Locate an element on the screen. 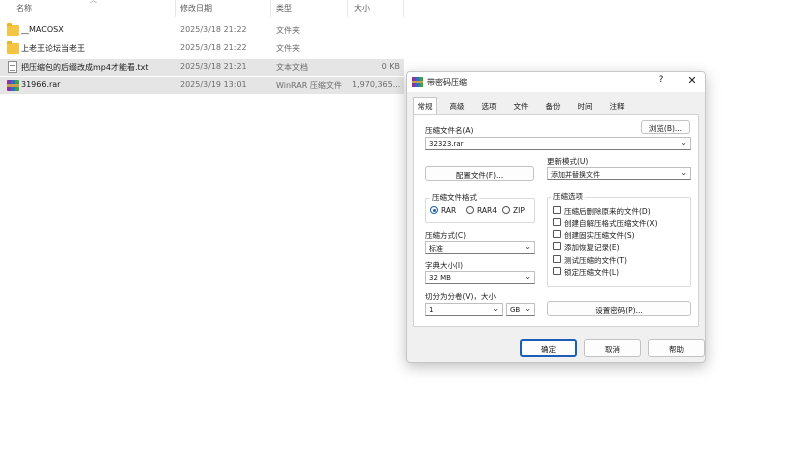 This screenshot has height=456, width=800. archive-name-input: 32323.rar ⌄ is located at coordinates (558, 143).